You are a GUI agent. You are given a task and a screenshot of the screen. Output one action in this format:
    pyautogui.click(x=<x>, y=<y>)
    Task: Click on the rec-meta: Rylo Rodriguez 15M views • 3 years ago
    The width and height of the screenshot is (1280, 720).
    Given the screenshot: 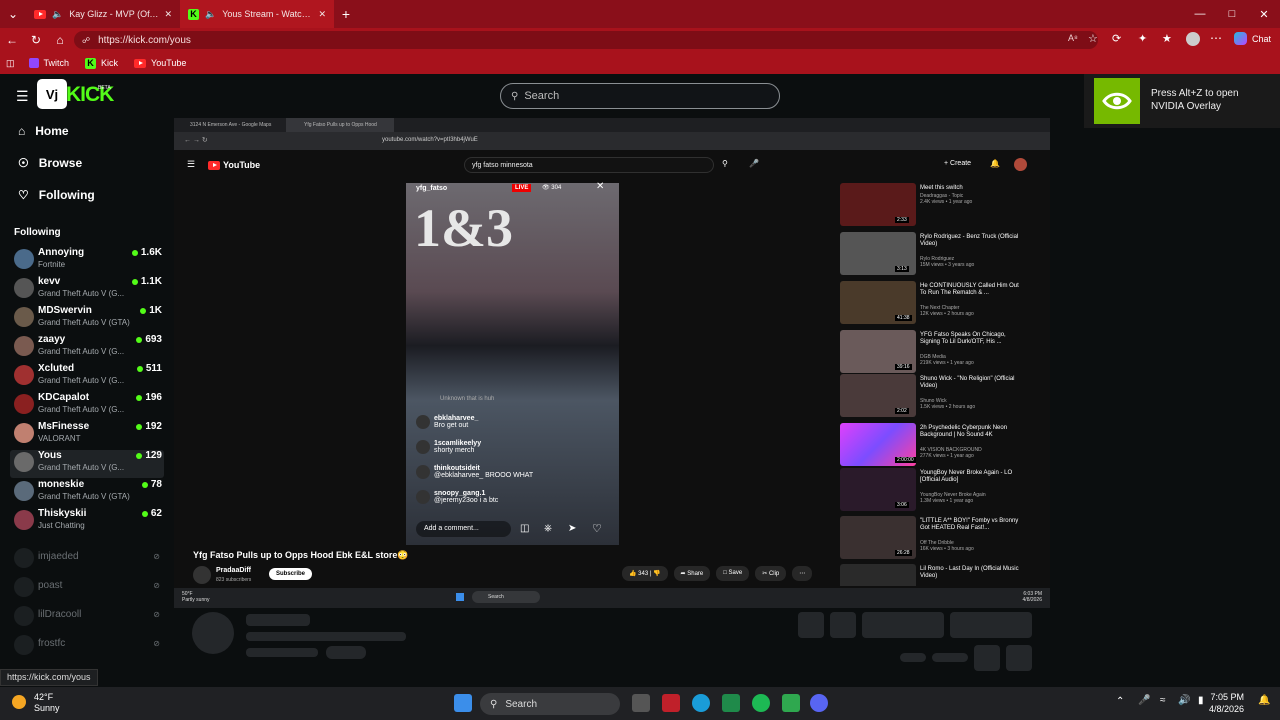 What is the action you would take?
    pyautogui.click(x=947, y=262)
    